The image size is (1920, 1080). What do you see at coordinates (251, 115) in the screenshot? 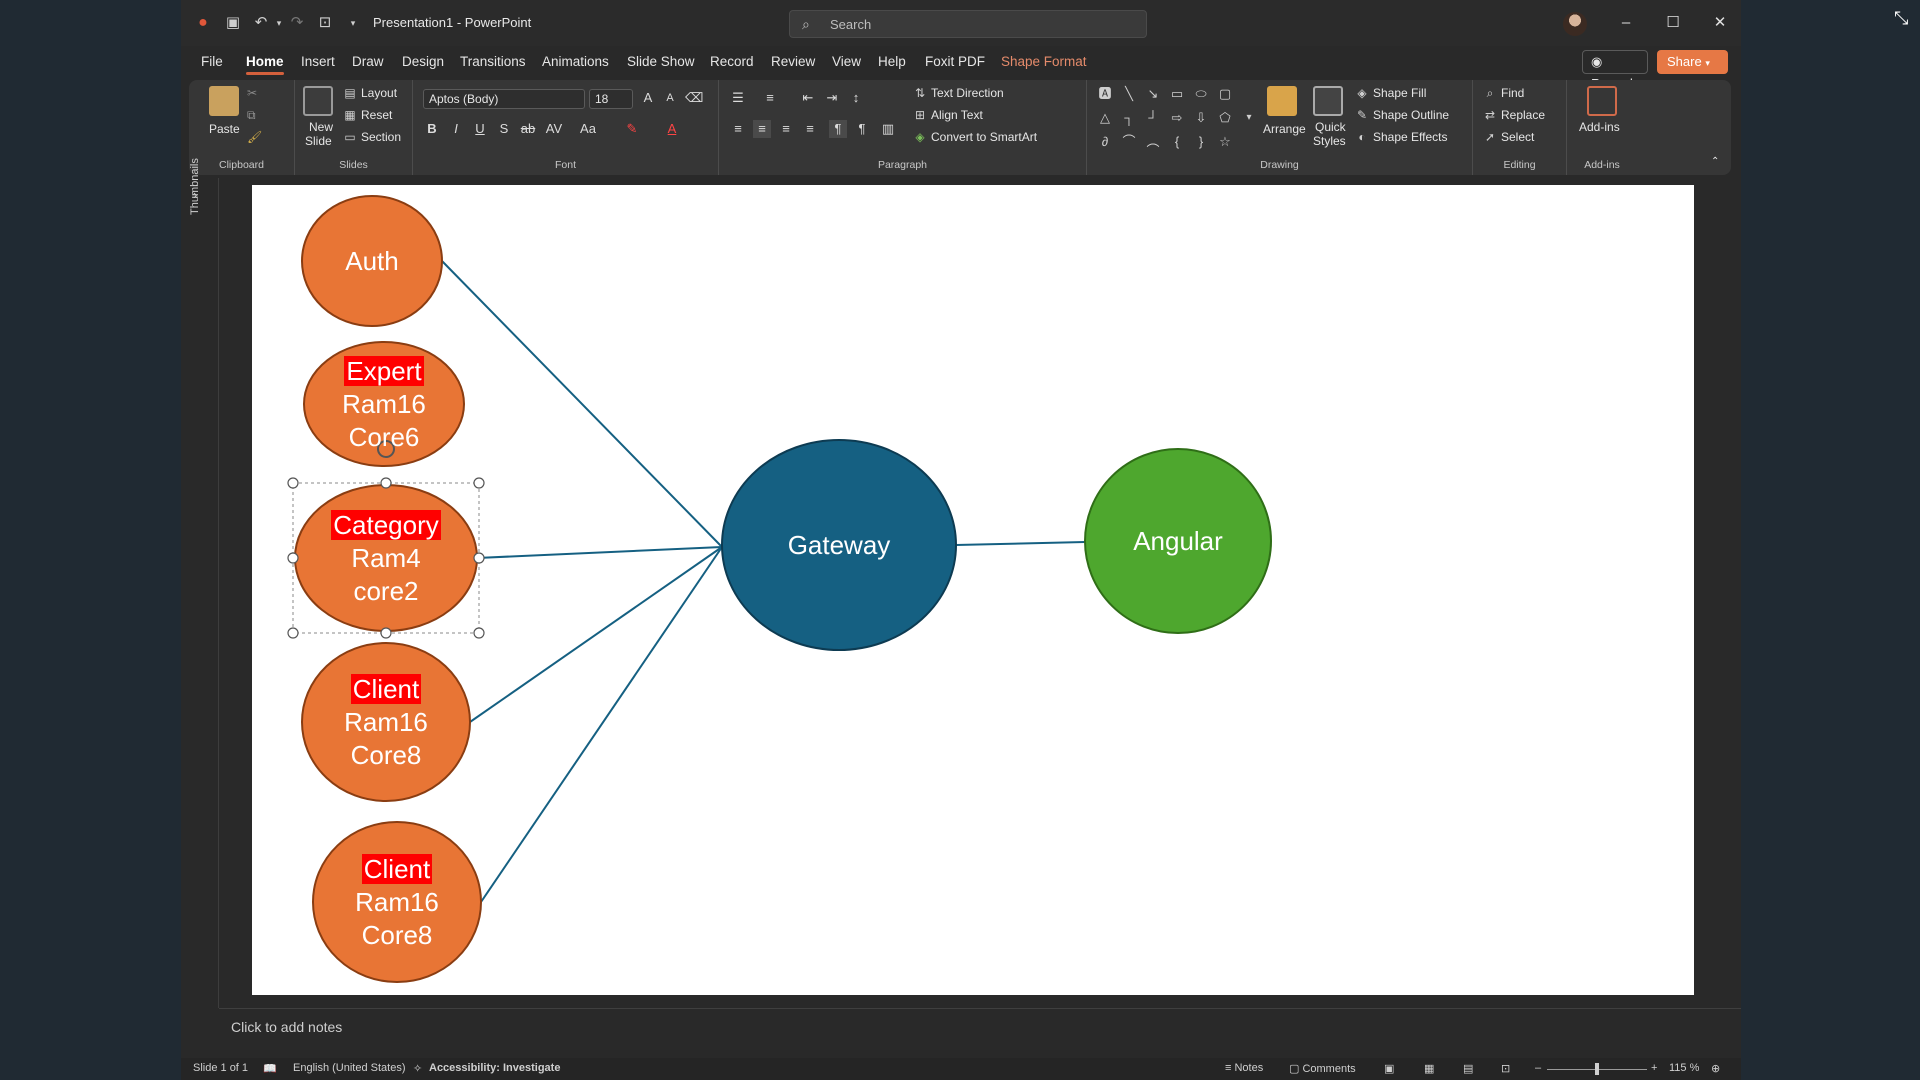
I see `copy-icon: ⧉` at bounding box center [251, 115].